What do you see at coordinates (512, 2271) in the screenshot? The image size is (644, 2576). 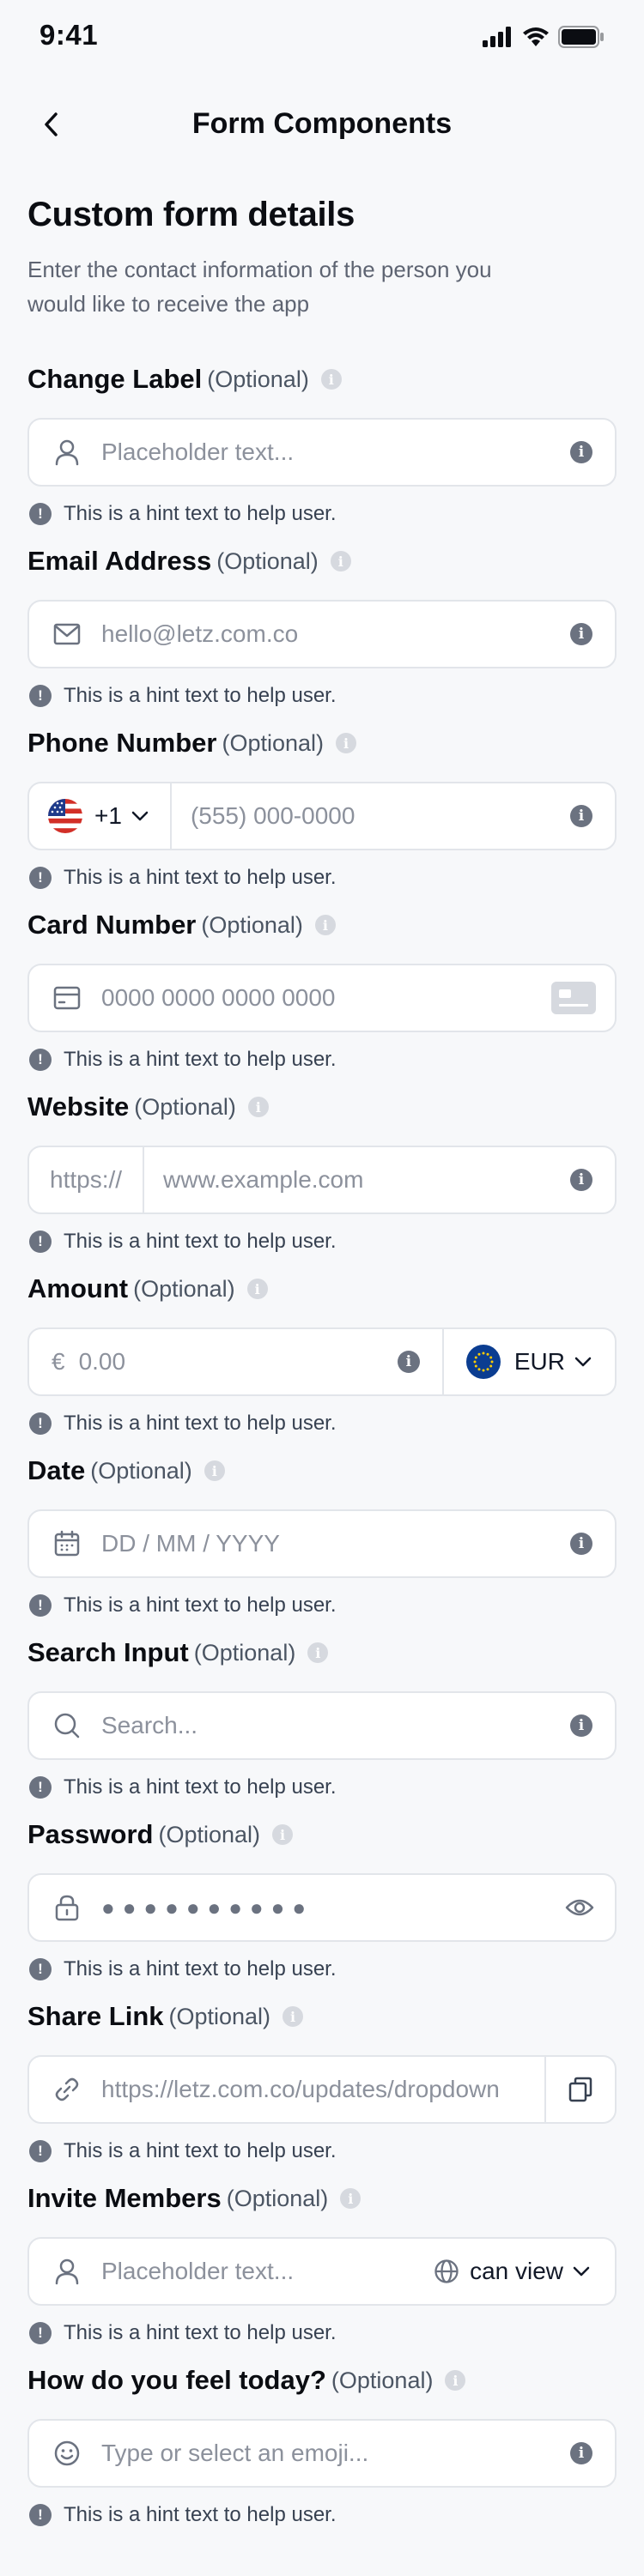 I see `permission-select: can view` at bounding box center [512, 2271].